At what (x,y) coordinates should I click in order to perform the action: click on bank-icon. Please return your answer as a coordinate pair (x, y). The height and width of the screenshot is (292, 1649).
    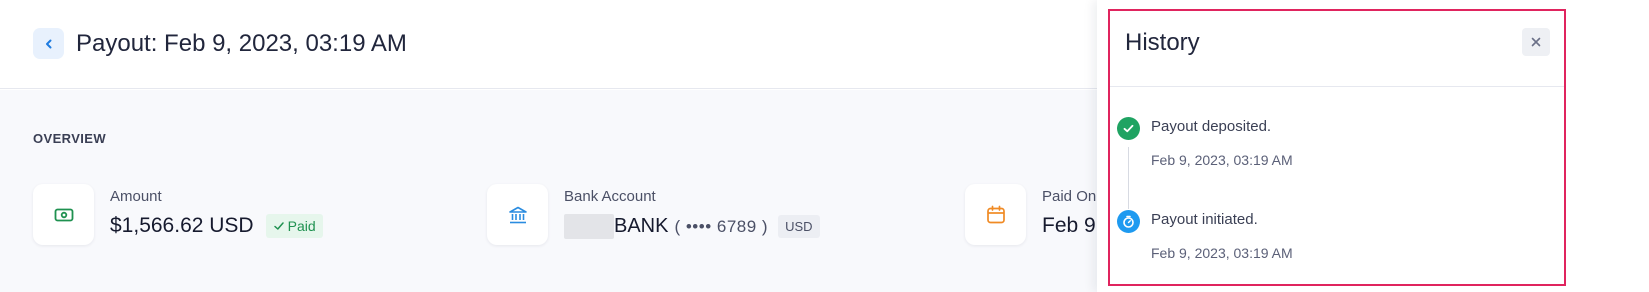
    Looking at the image, I should click on (517, 214).